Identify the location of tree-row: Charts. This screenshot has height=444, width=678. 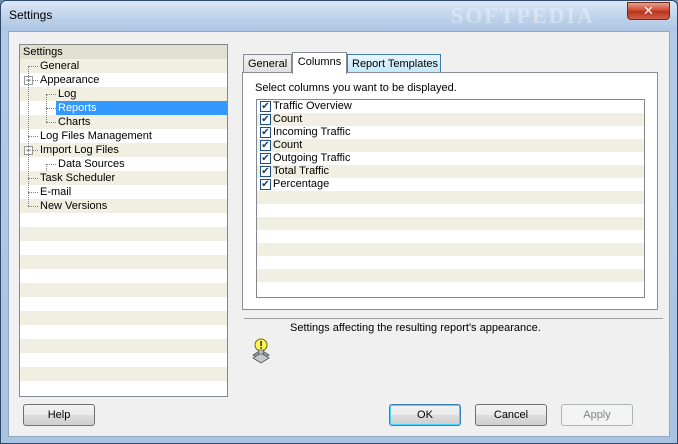
(123, 122).